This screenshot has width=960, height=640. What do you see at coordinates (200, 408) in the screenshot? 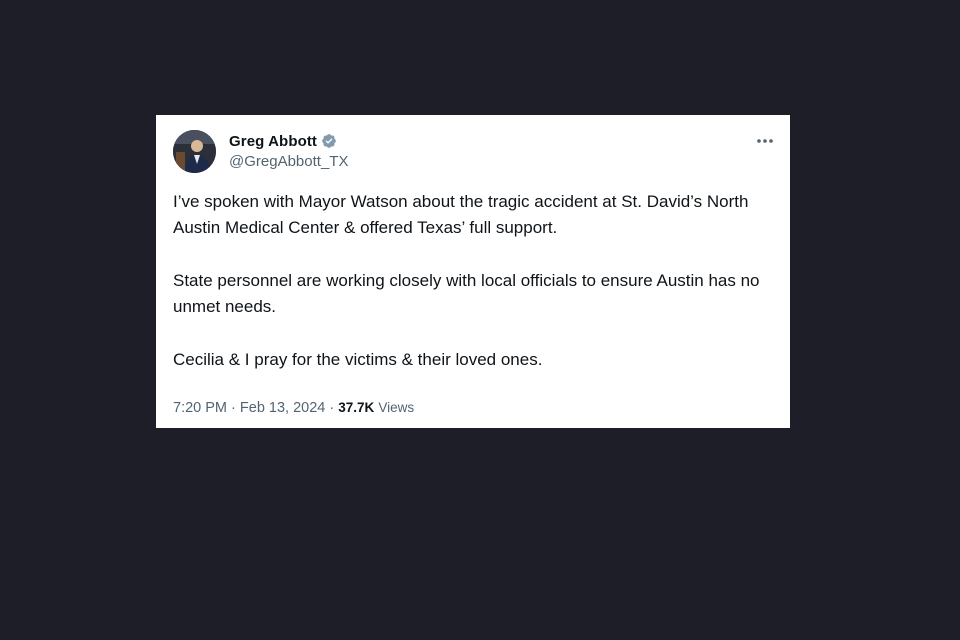
I see `tweet-time: 7:20 PM` at bounding box center [200, 408].